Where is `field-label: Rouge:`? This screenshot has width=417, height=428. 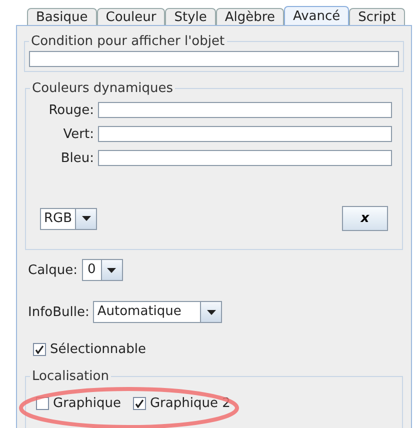 field-label: Rouge: is located at coordinates (71, 110).